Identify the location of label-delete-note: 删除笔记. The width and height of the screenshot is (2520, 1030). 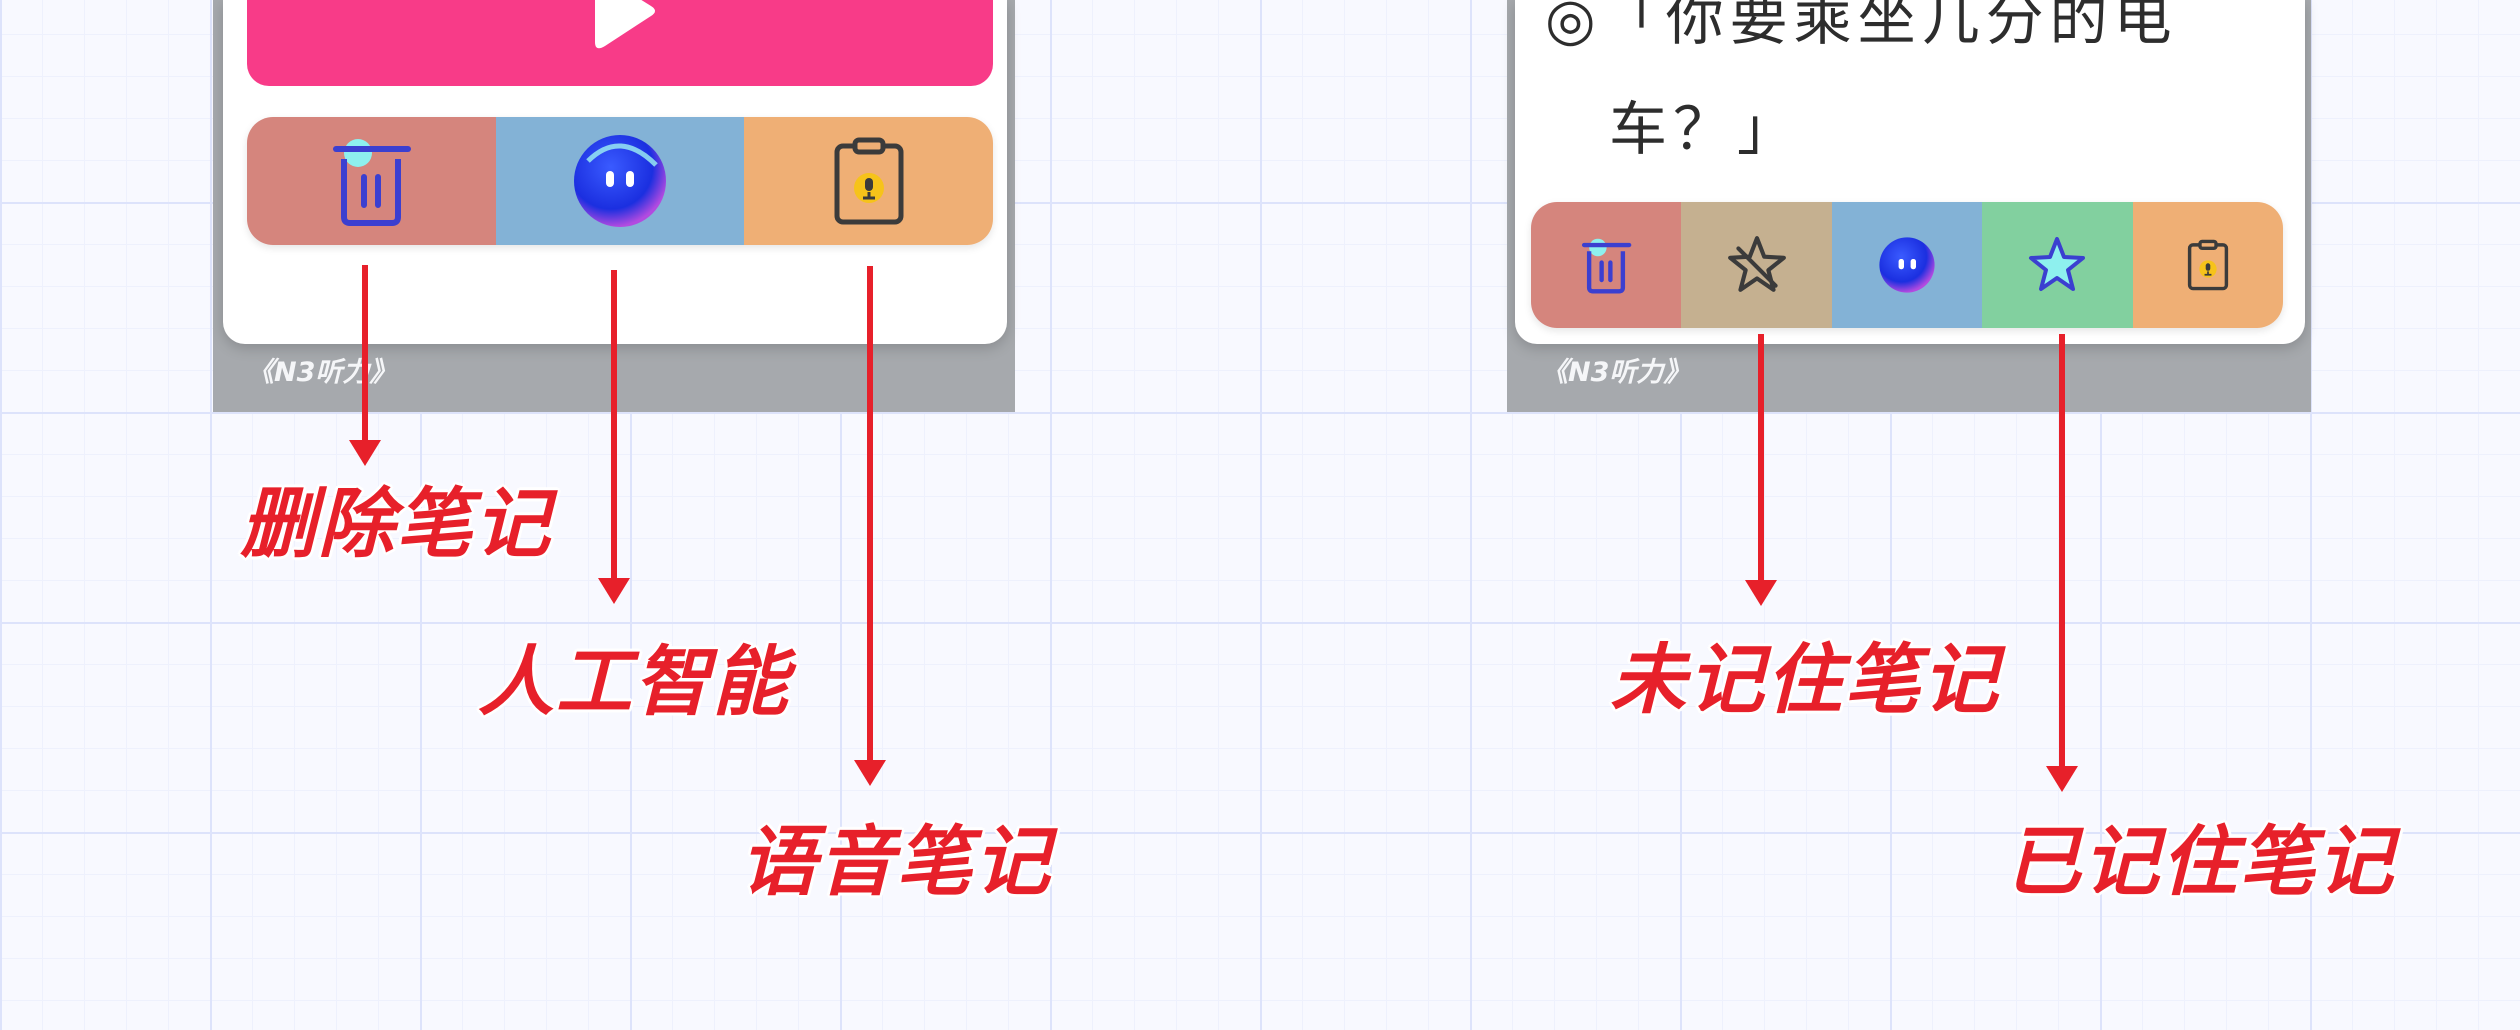
(396, 523).